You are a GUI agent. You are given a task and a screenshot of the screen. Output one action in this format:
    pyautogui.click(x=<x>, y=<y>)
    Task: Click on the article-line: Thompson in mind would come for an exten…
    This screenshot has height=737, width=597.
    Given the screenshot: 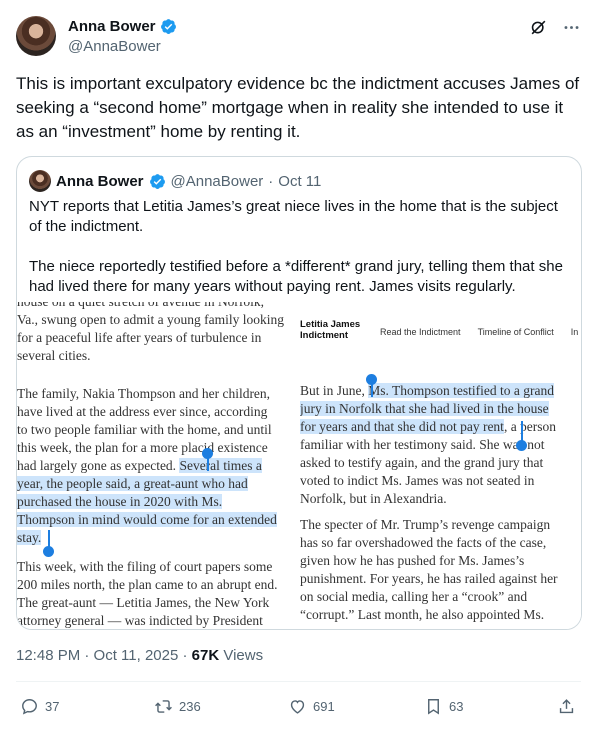 What is the action you would take?
    pyautogui.click(x=158, y=520)
    